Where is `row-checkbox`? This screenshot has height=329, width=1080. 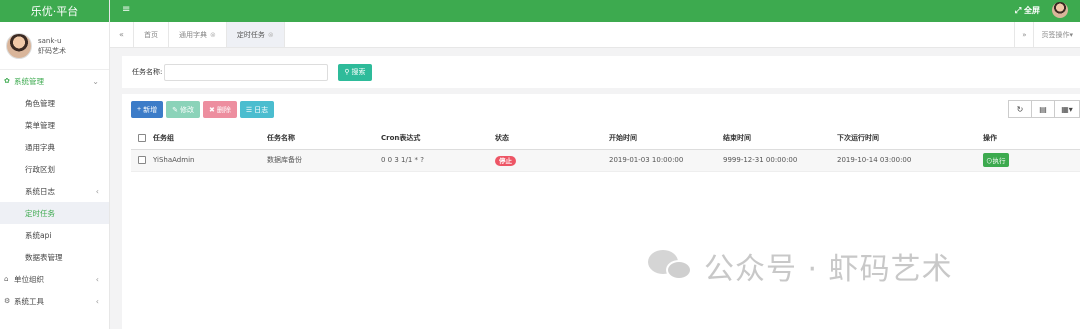 row-checkbox is located at coordinates (142, 160).